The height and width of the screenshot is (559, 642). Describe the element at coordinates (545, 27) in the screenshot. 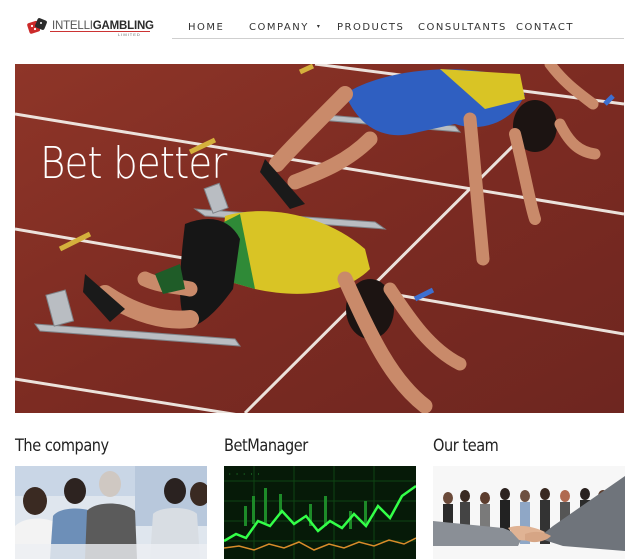

I see `nav-contact: CONTACT` at that location.